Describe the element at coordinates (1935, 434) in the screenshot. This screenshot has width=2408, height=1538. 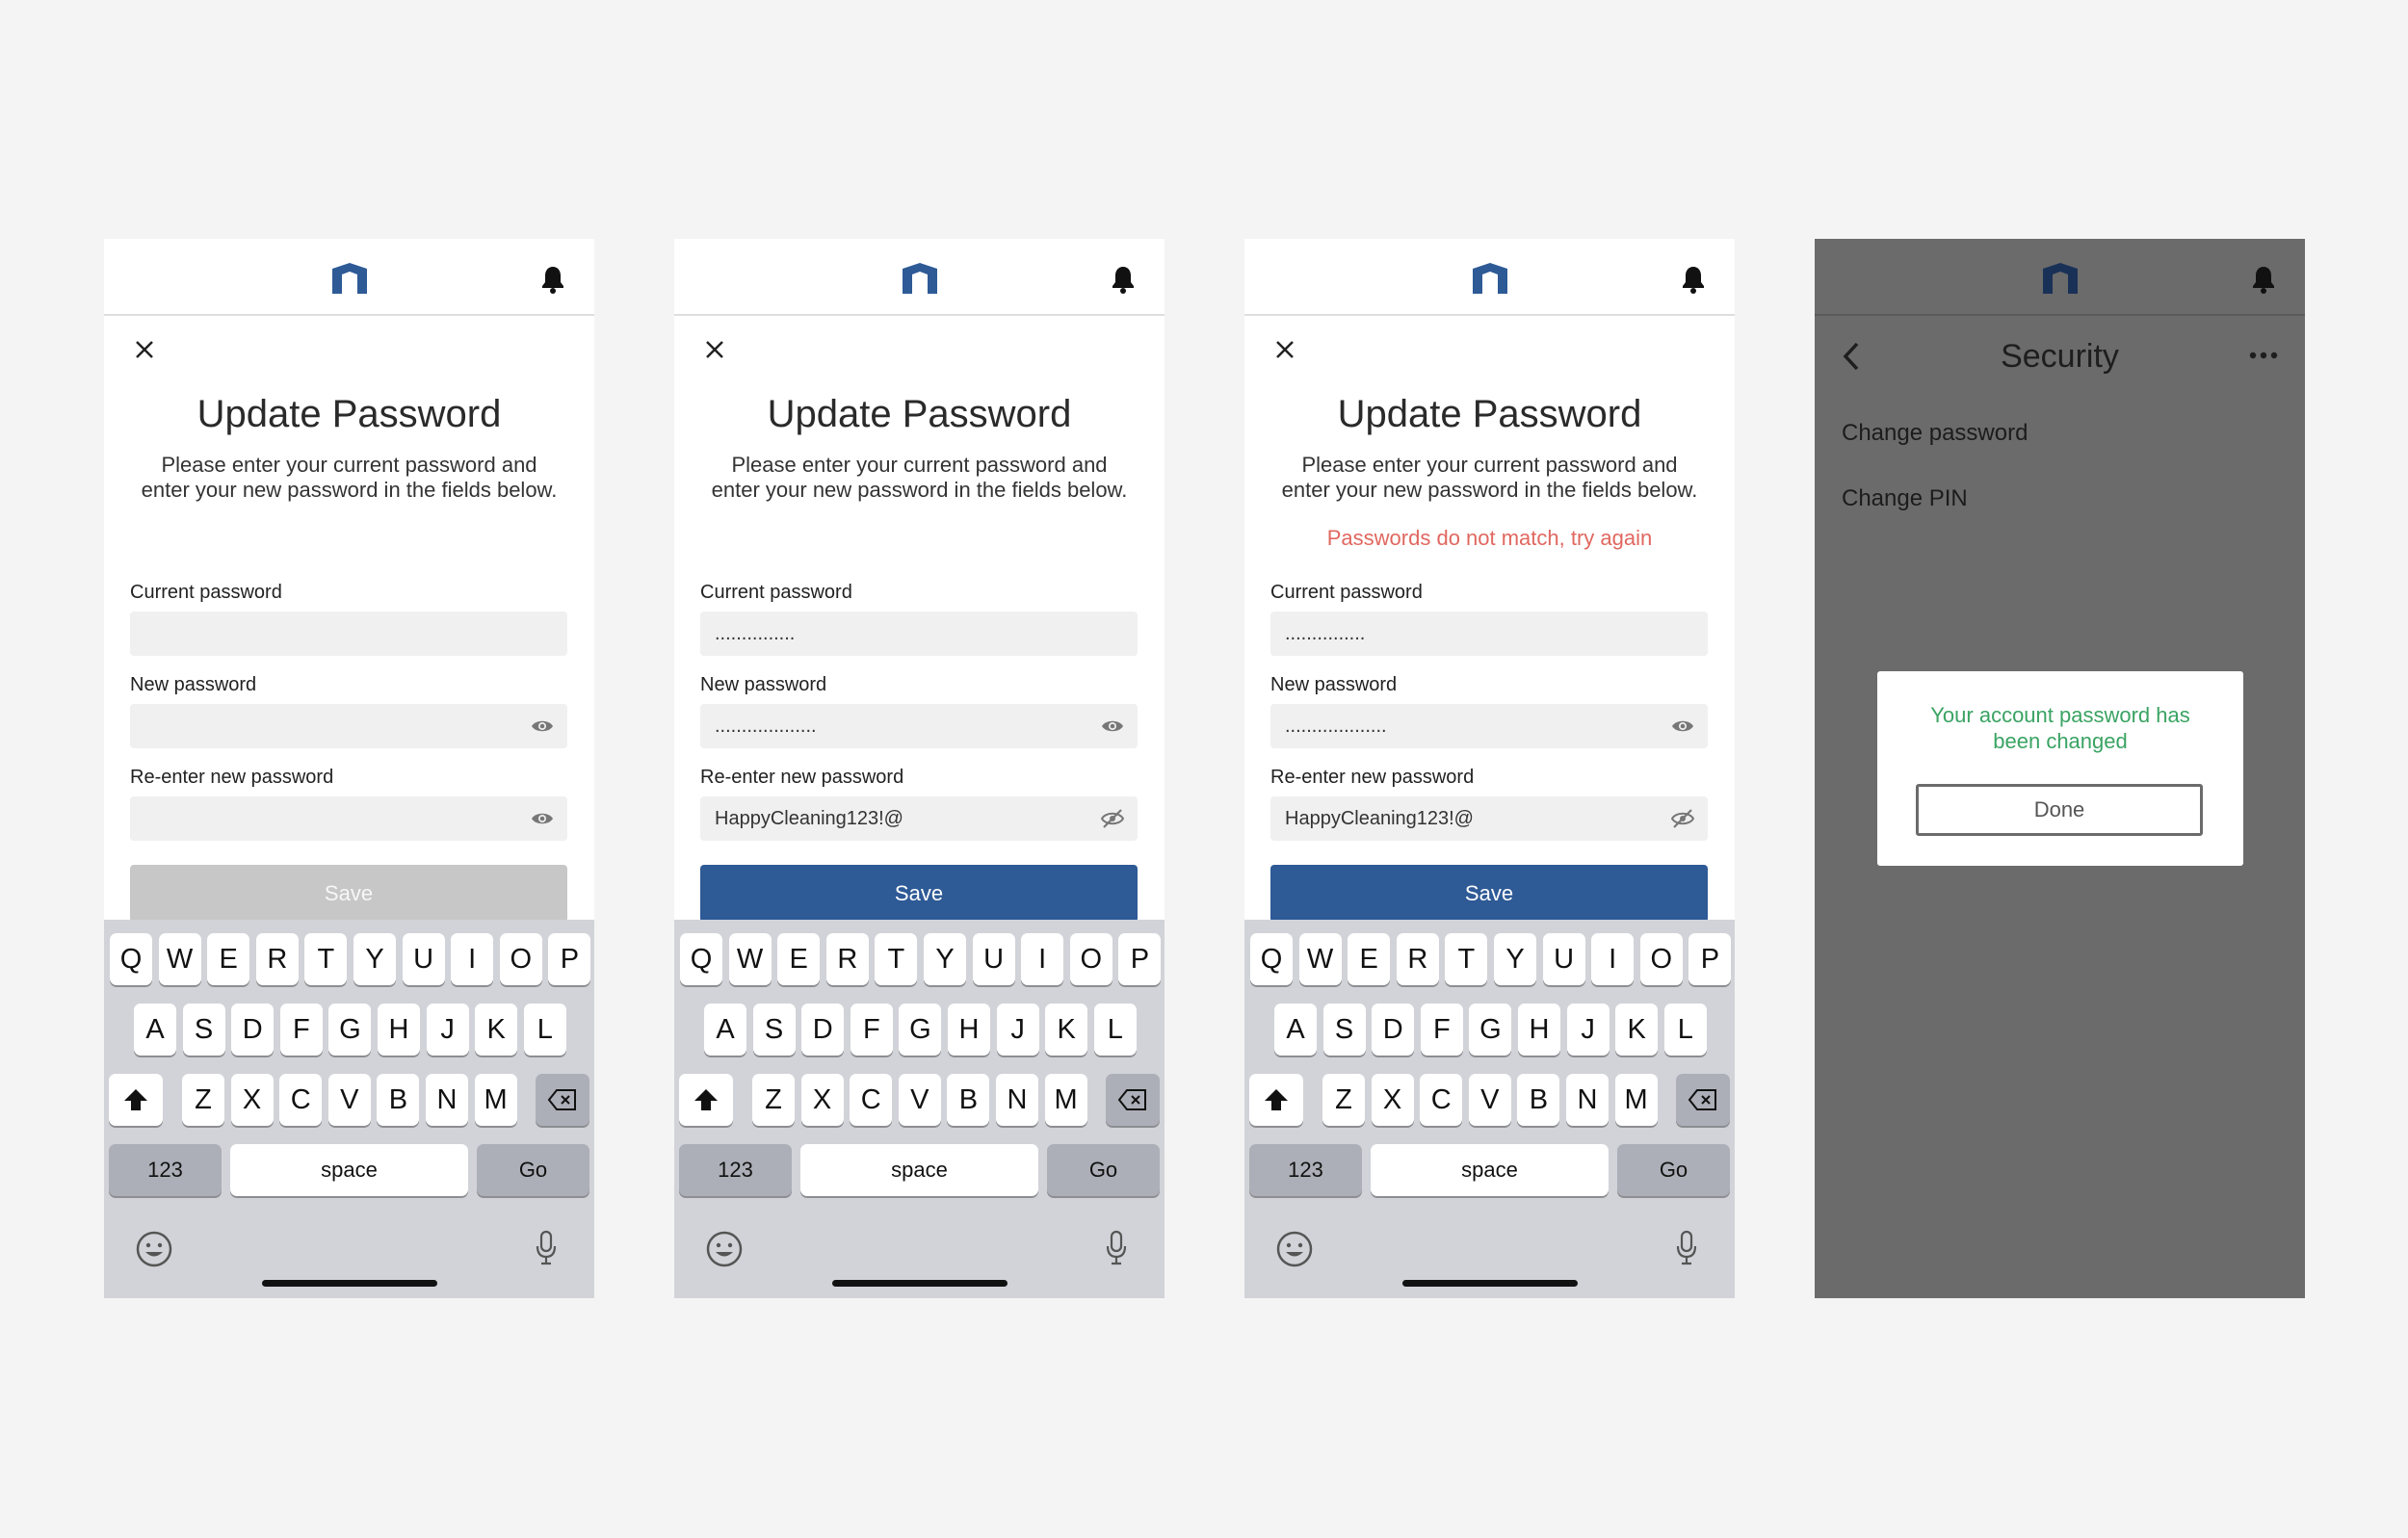
I see `change-password-item: Change password` at that location.